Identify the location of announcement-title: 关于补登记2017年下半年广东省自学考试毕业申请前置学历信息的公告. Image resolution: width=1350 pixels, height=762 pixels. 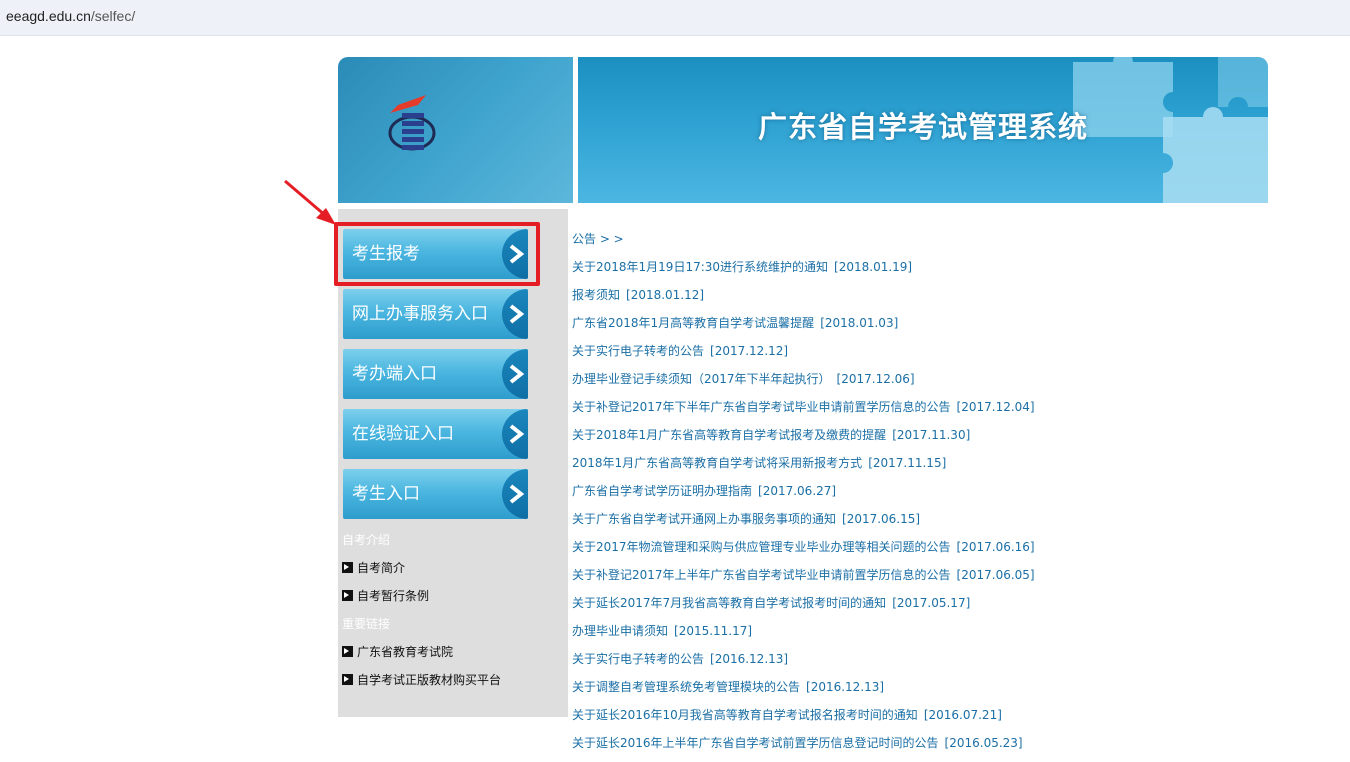
(761, 407).